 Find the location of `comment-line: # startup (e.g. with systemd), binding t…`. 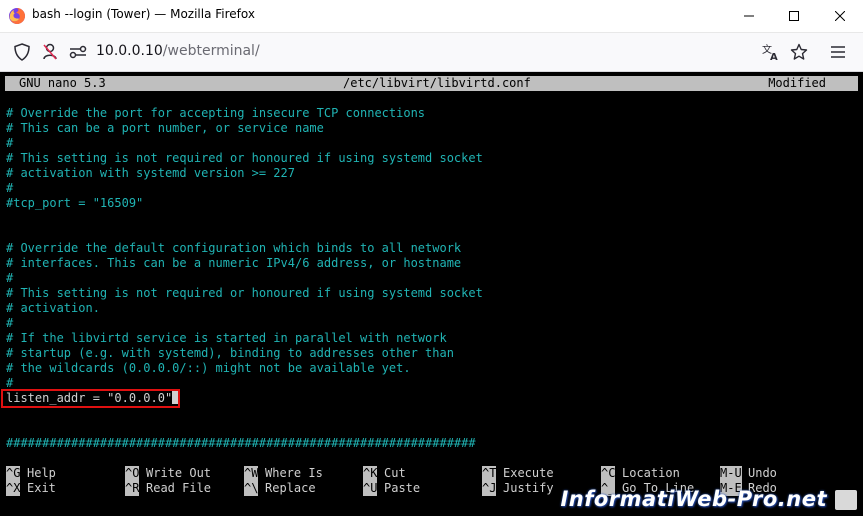

comment-line: # startup (e.g. with systemd), binding t… is located at coordinates (230, 353).